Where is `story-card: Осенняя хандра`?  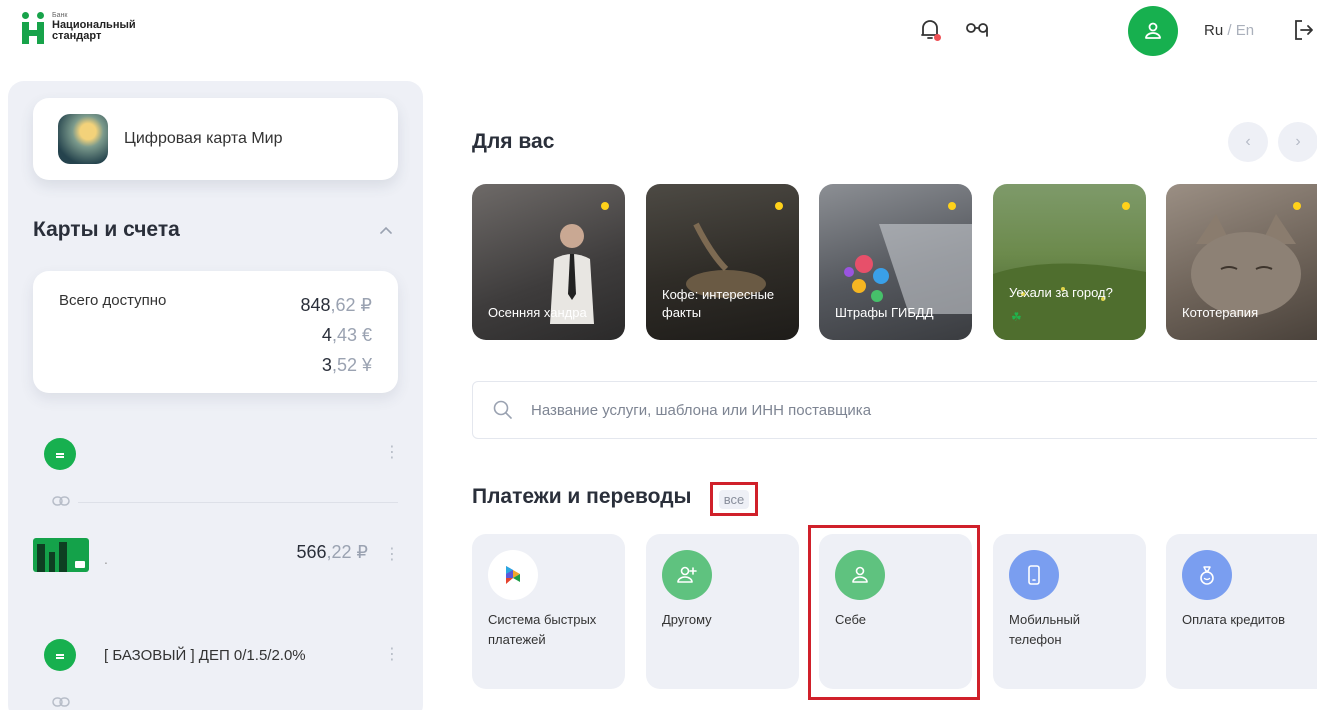 story-card: Осенняя хандра is located at coordinates (548, 262).